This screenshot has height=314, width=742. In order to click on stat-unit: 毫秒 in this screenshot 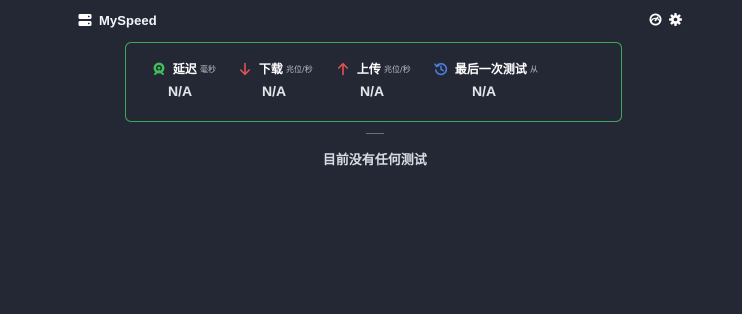, I will do `click(208, 69)`.